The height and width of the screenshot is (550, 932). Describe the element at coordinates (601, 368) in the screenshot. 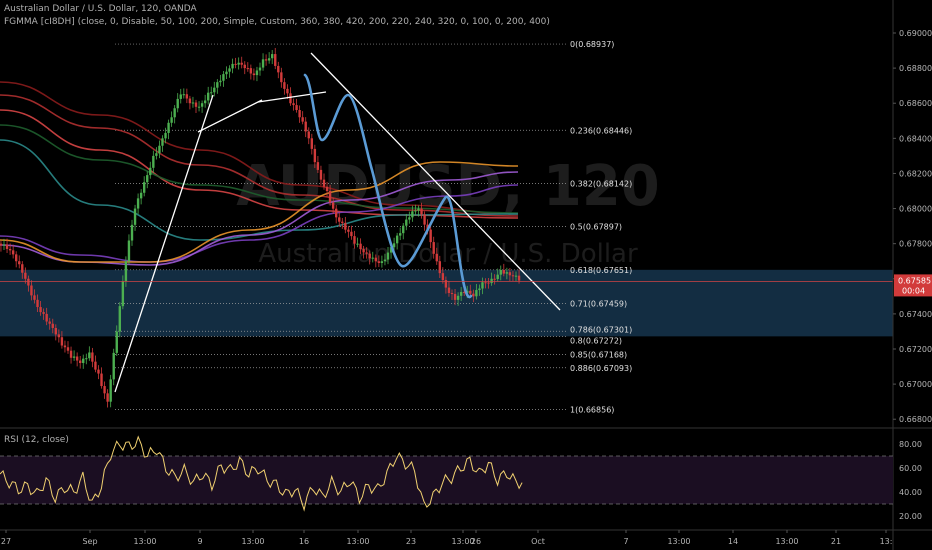

I see `fib-label: 0.886(0.67093)` at that location.